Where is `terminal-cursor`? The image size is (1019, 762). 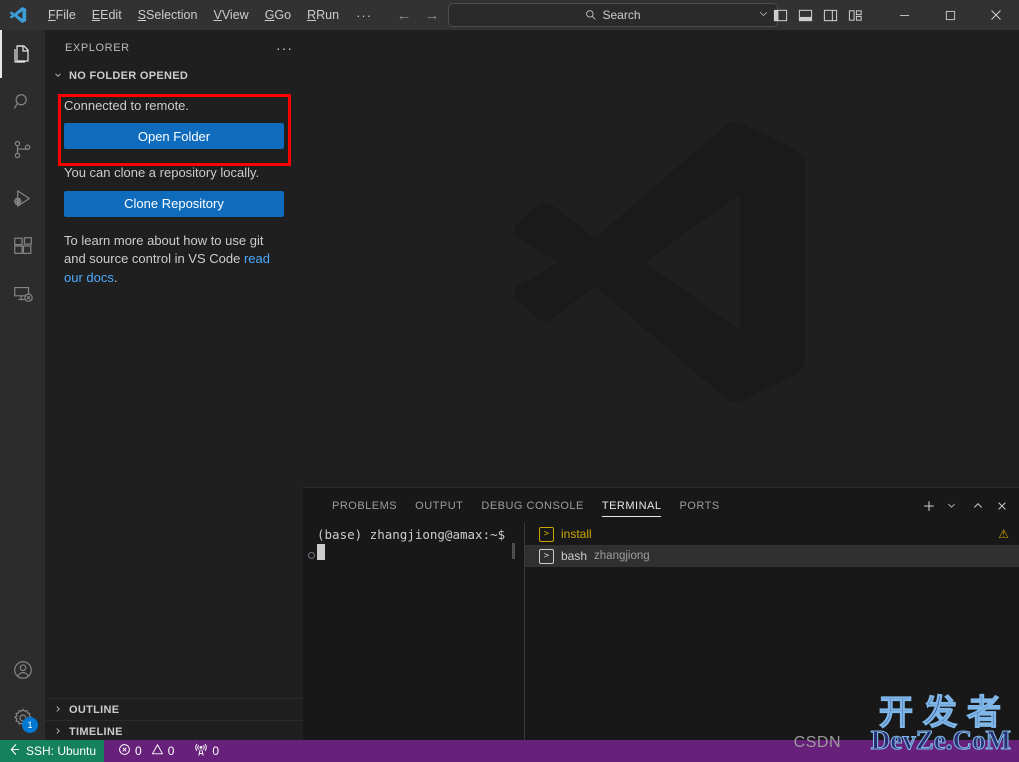 terminal-cursor is located at coordinates (321, 552).